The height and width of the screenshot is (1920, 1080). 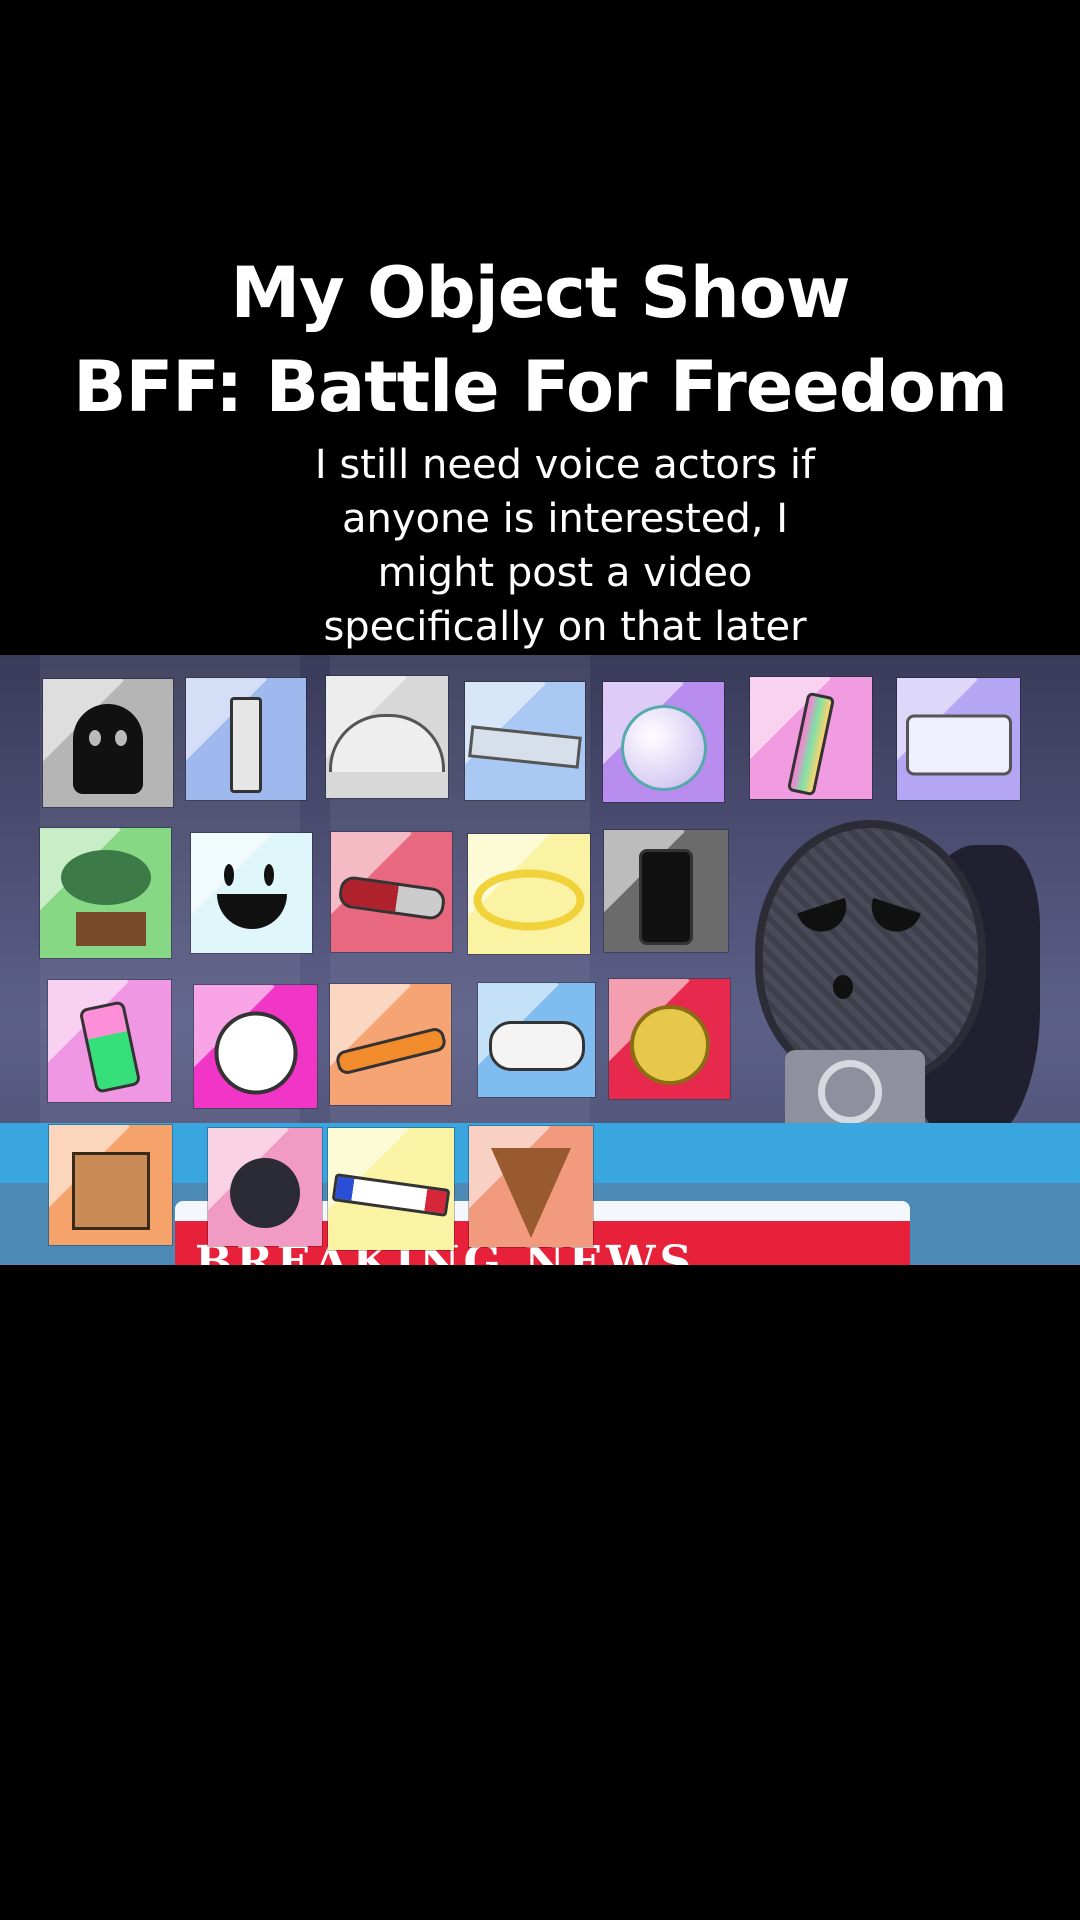 I want to click on villain-mouth, so click(x=843, y=987).